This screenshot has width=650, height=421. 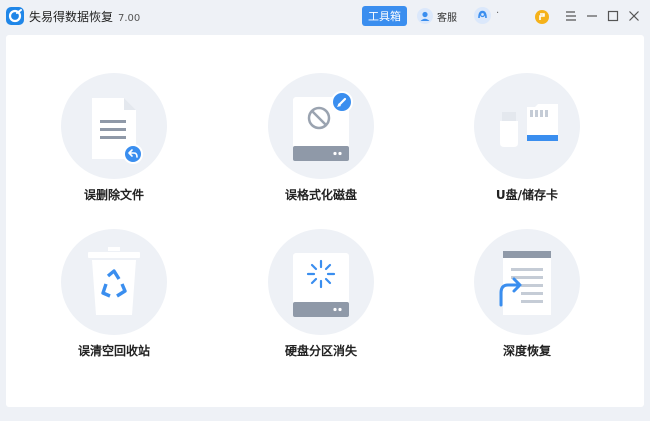 What do you see at coordinates (526, 351) in the screenshot?
I see `card-label: 深度恢复` at bounding box center [526, 351].